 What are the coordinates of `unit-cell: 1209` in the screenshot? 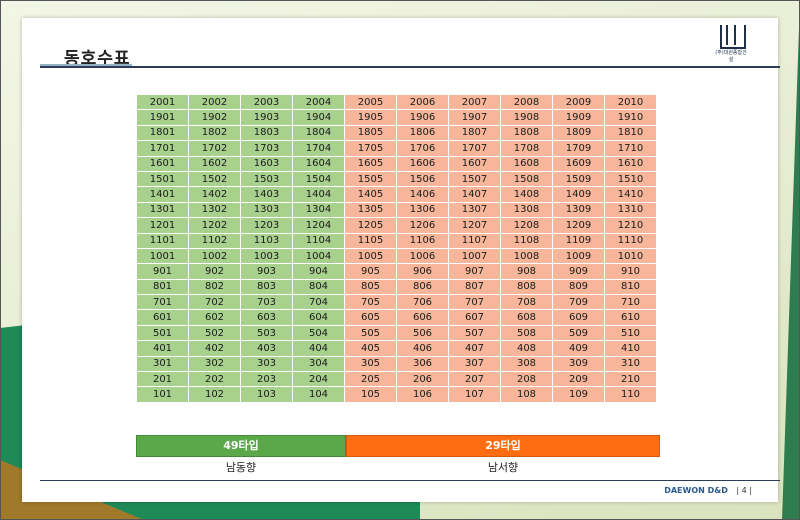 It's located at (578, 225).